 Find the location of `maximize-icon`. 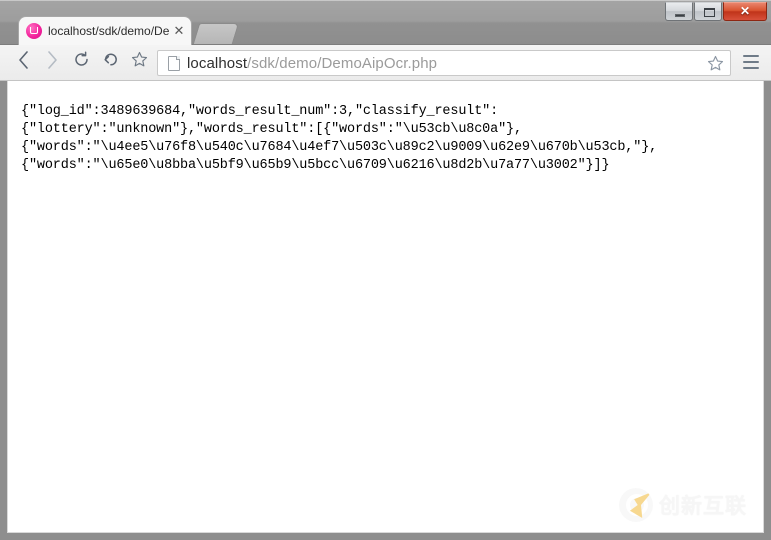

maximize-icon is located at coordinates (709, 12).